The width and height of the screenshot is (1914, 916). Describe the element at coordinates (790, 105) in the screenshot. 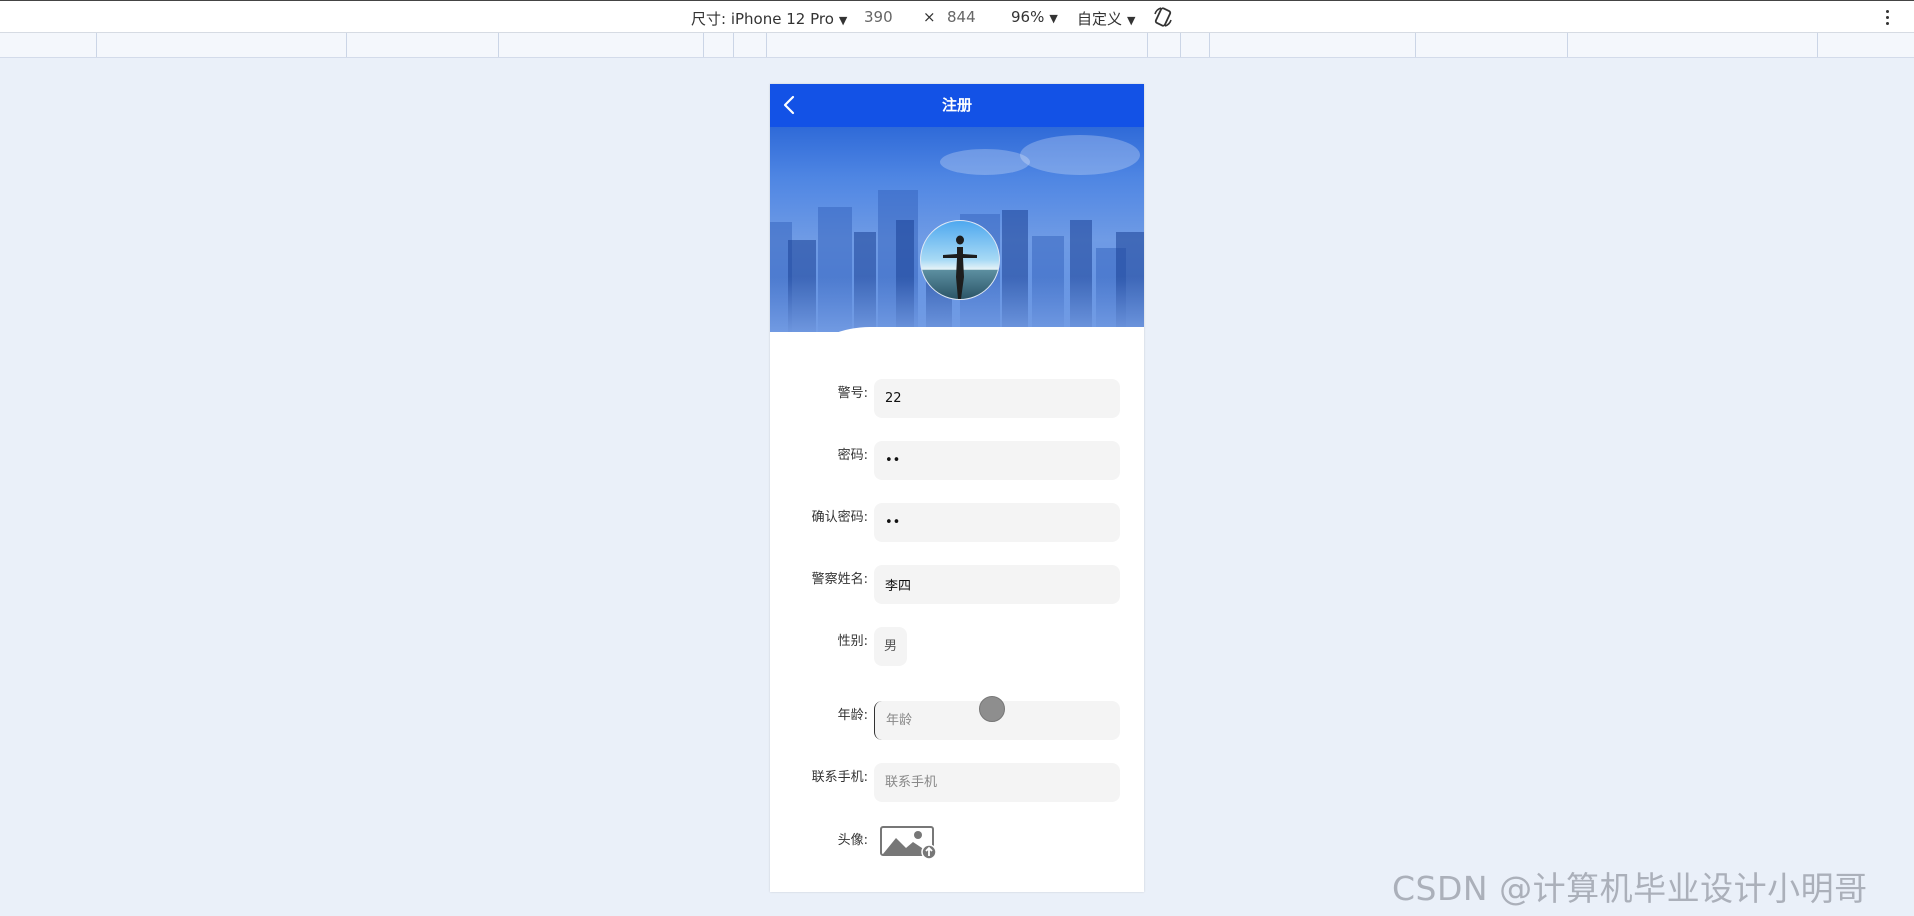

I see `back-arrow-icon` at that location.